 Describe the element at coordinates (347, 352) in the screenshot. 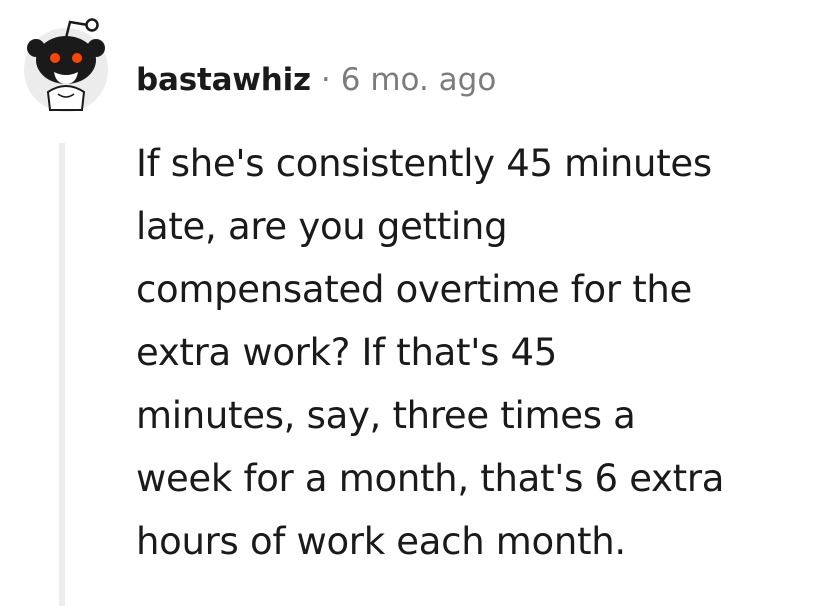

I see `comment-body-line: extra work? If that's 45` at that location.